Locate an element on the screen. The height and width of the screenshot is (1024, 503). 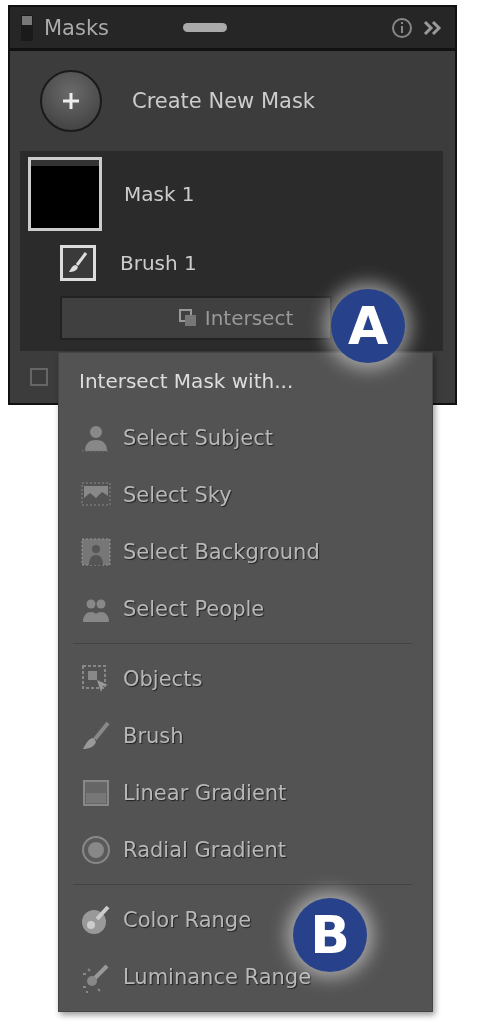
checkbox is located at coordinates (39, 377).